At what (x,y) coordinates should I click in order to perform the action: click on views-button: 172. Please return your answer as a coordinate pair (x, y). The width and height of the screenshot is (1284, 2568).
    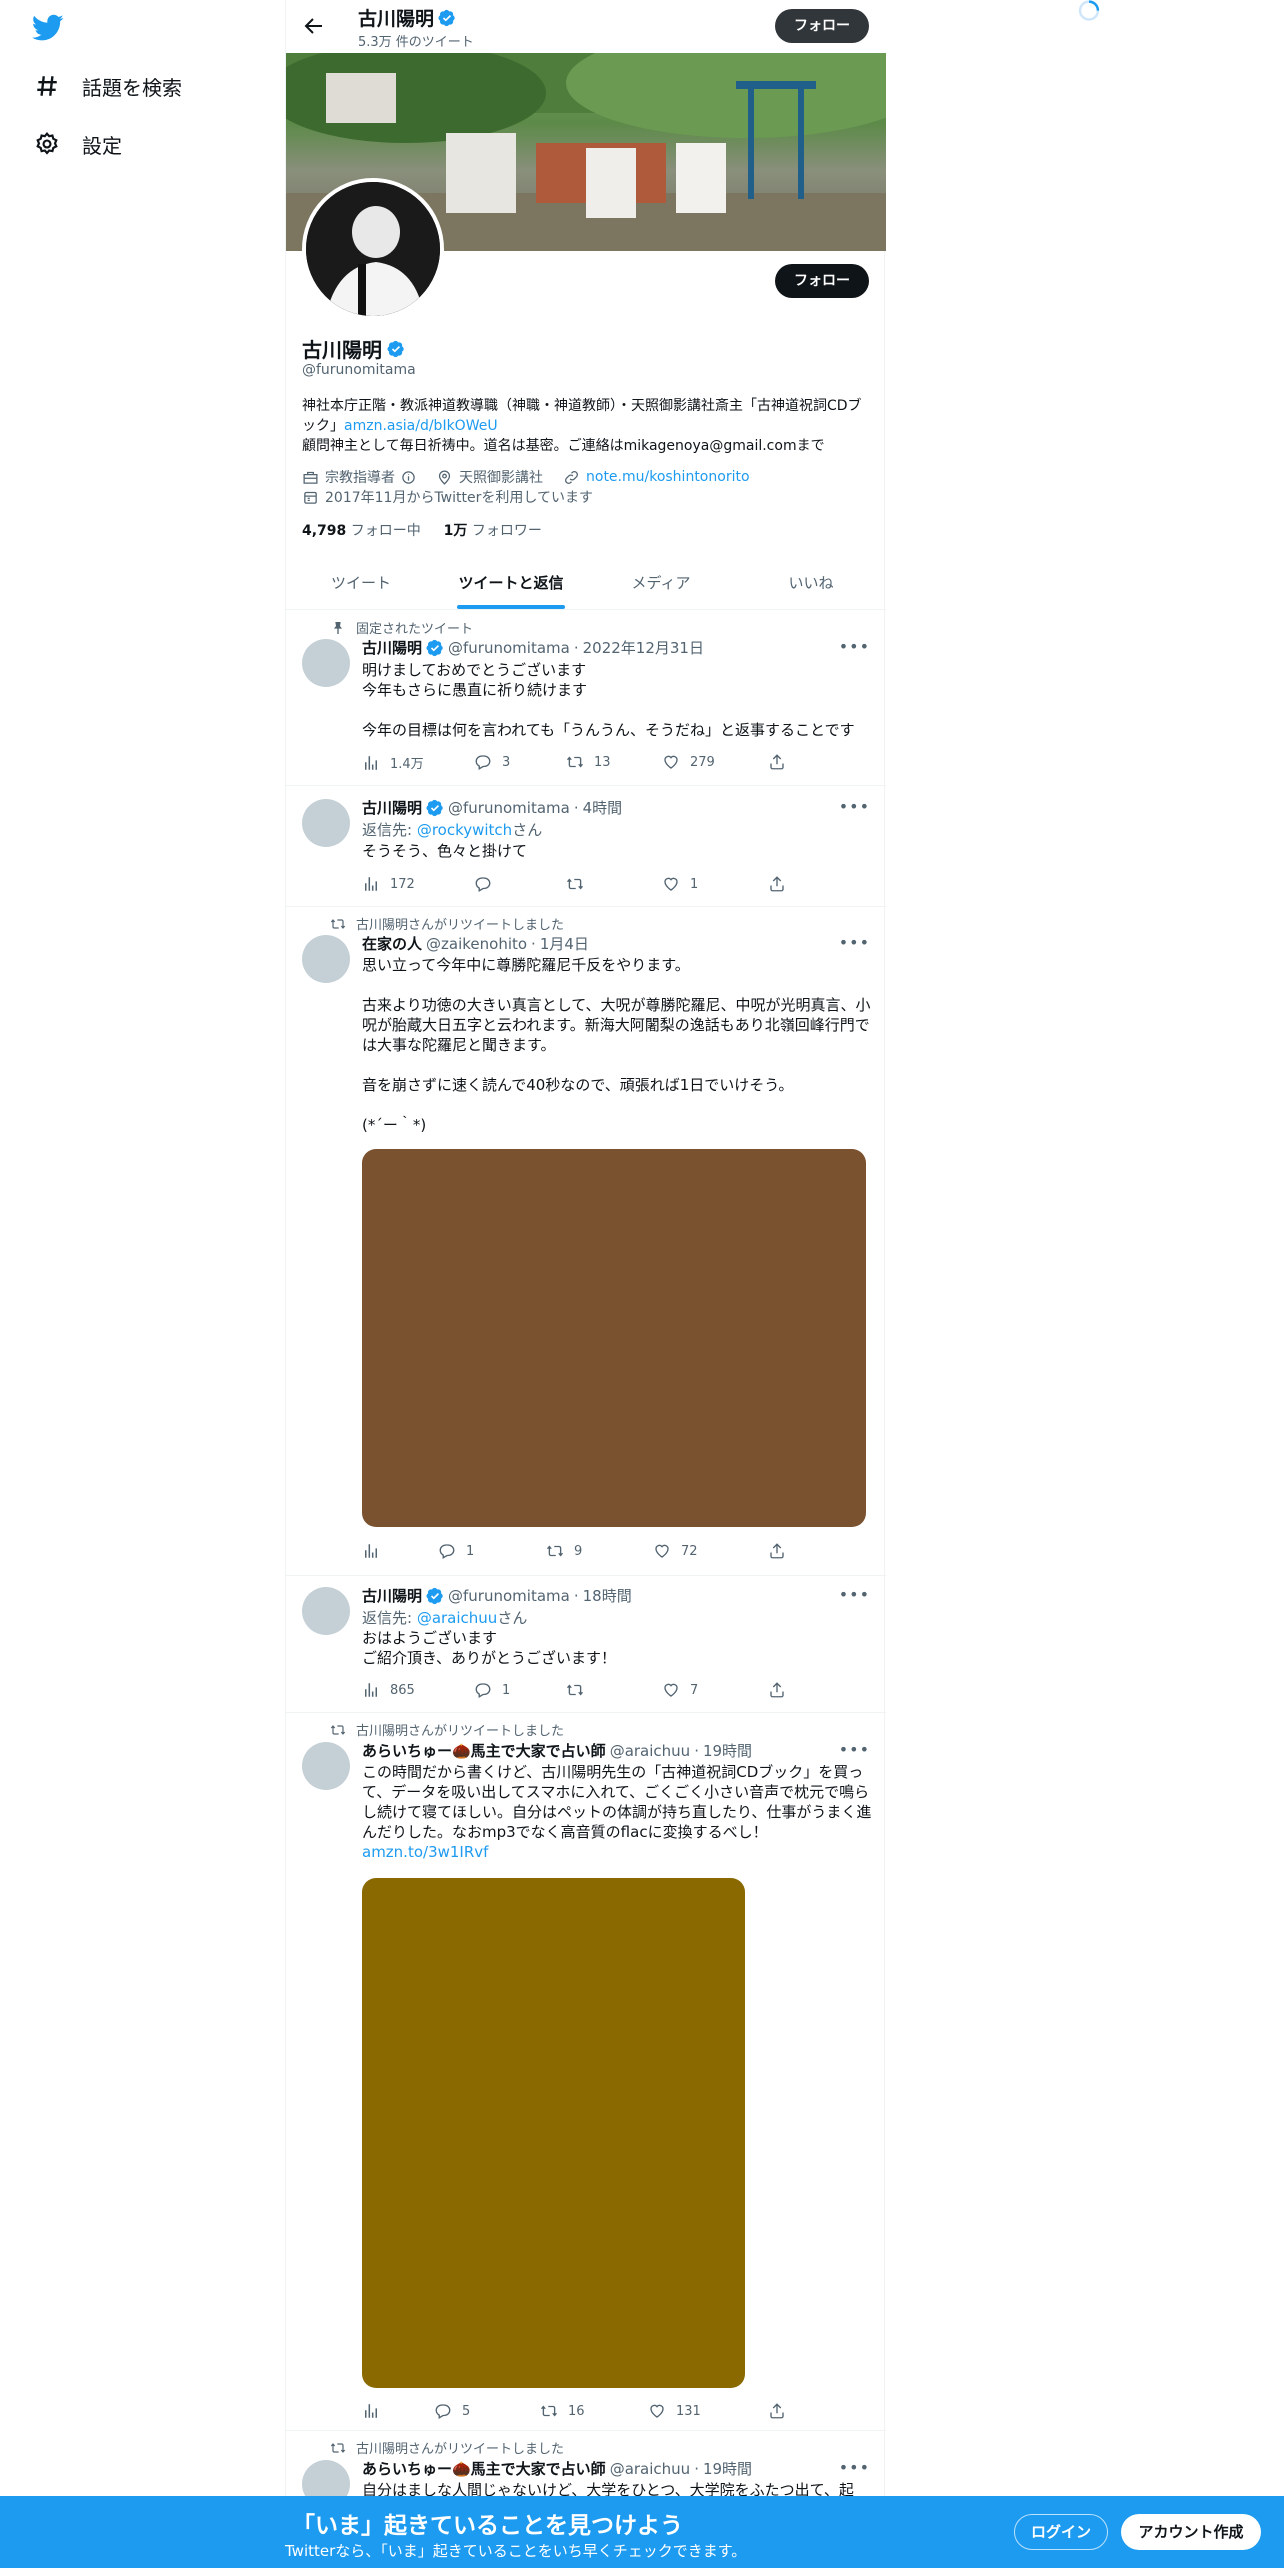
    Looking at the image, I should click on (388, 884).